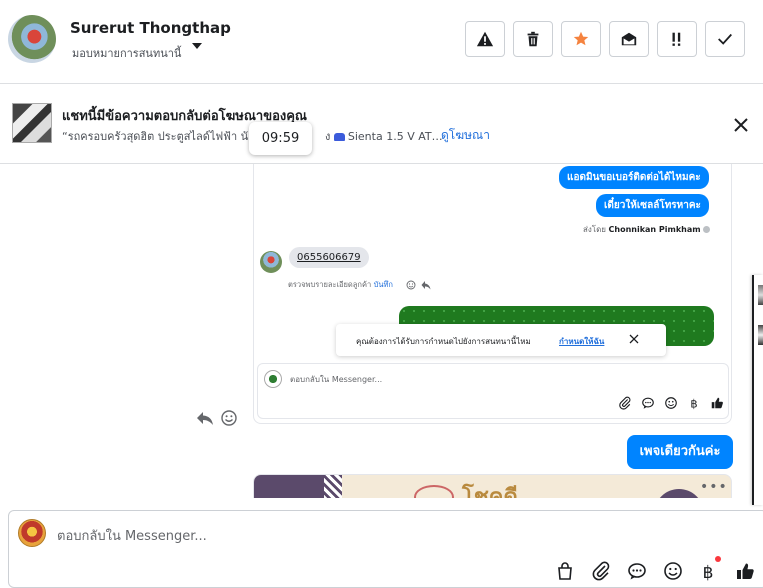  What do you see at coordinates (381, 42) in the screenshot?
I see `conversation-header: Surerut Thongthap มอบหมายการสนทนานี้` at bounding box center [381, 42].